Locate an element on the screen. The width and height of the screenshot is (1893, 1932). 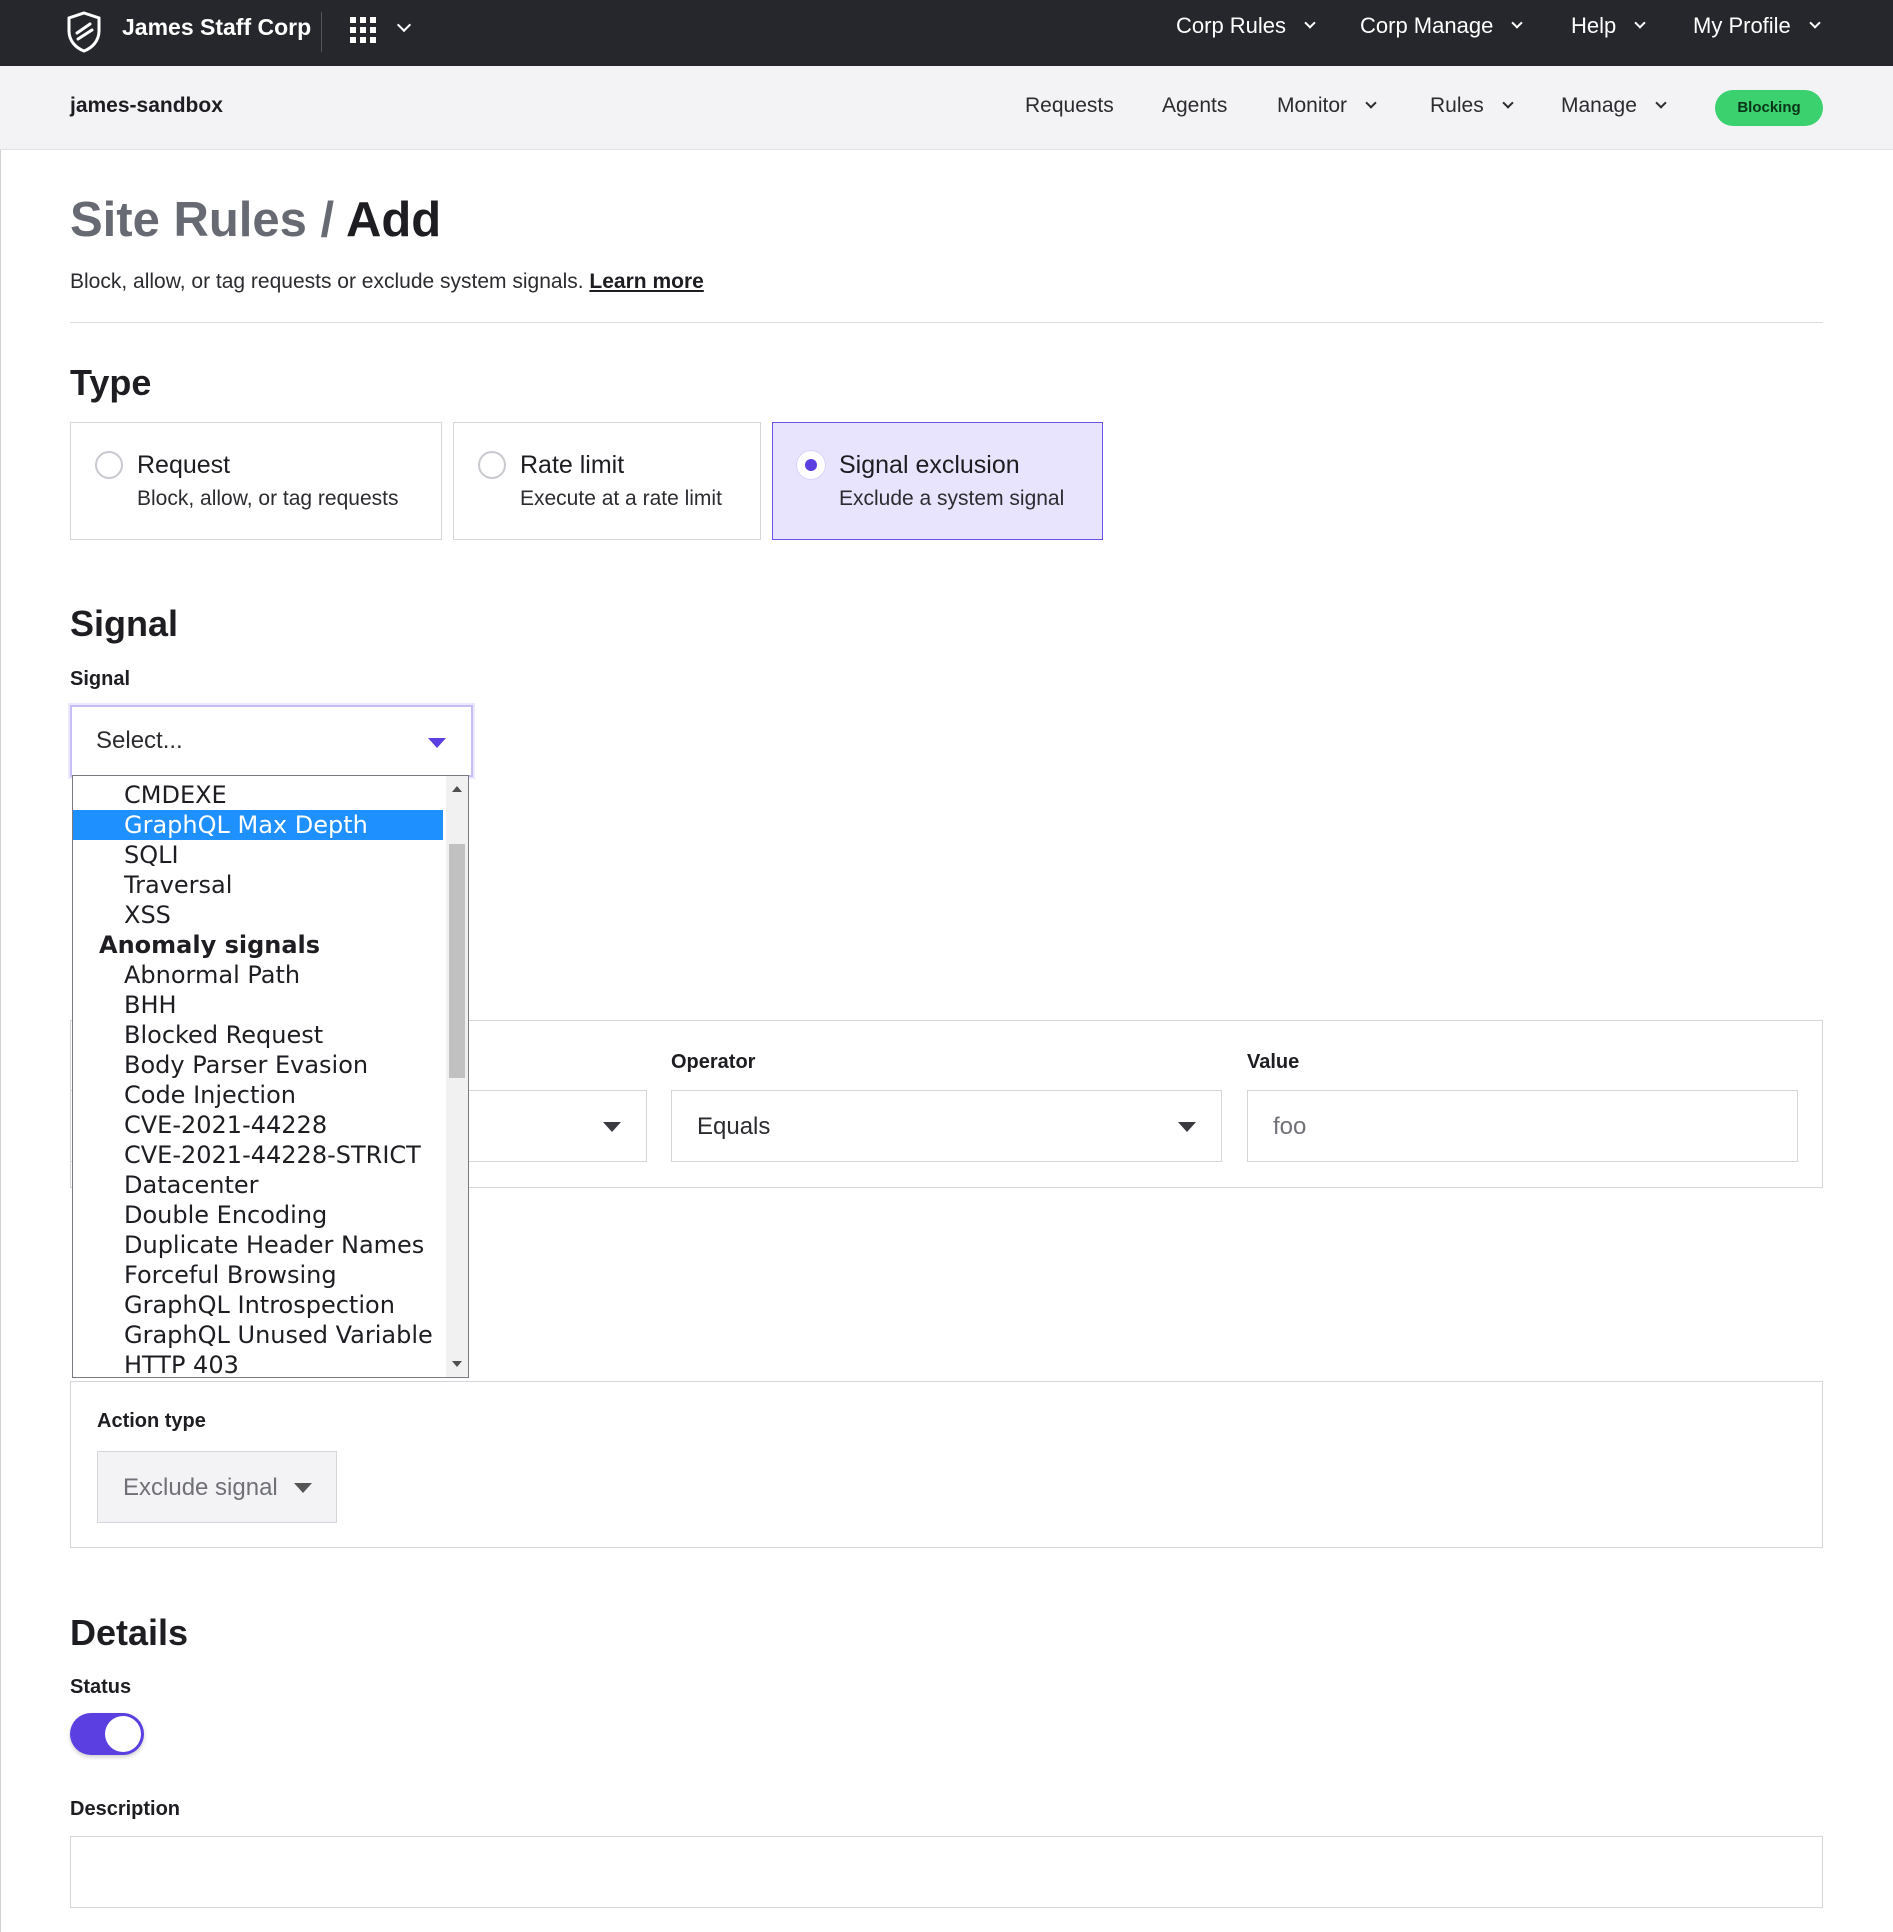
subnav-agents: Agents is located at coordinates (1194, 106).